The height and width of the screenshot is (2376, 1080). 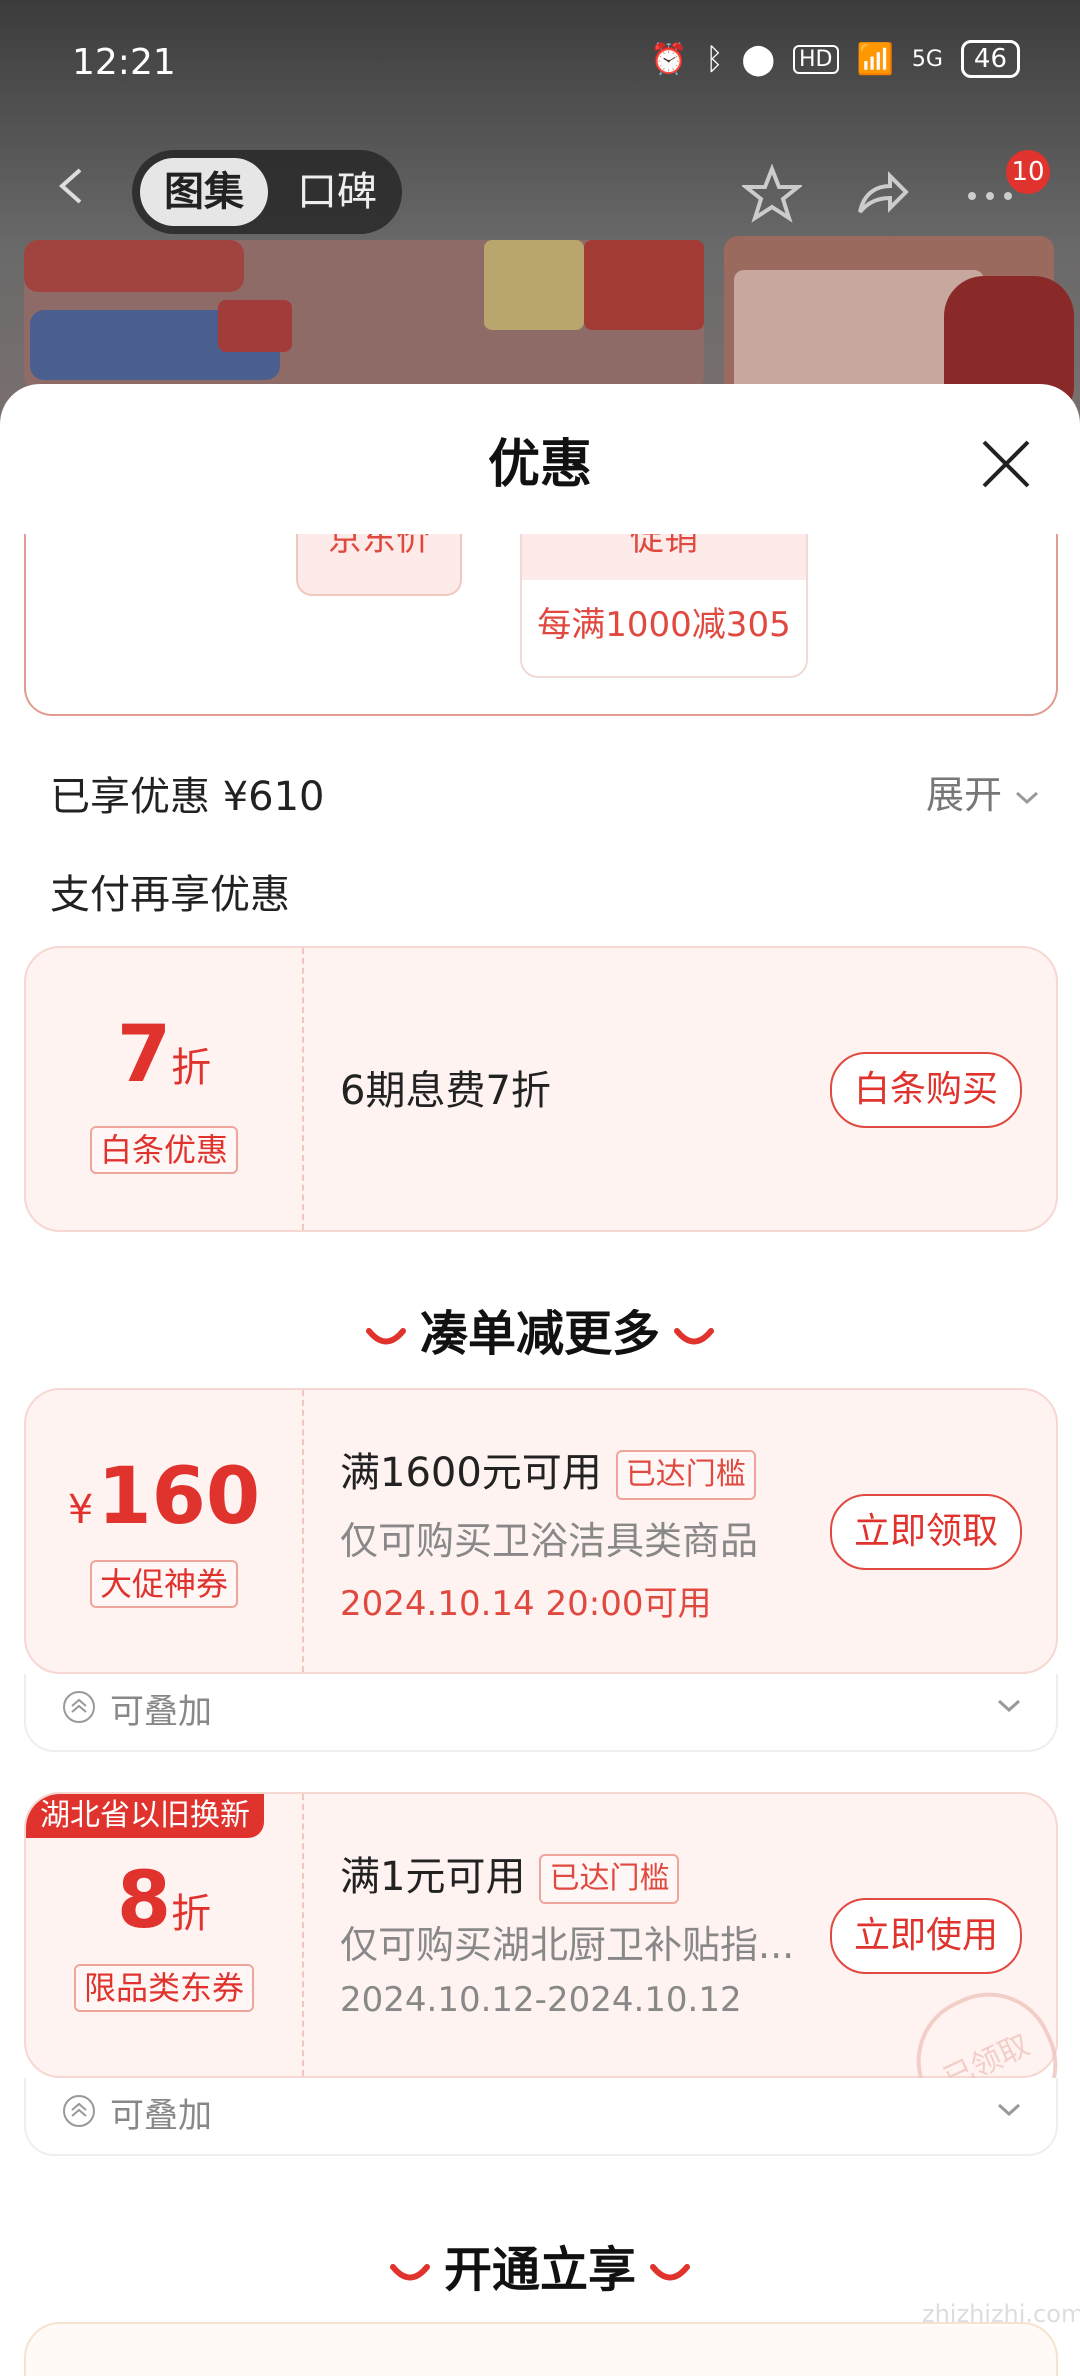 What do you see at coordinates (758, 59) in the screenshot?
I see `location-icon: ⬤` at bounding box center [758, 59].